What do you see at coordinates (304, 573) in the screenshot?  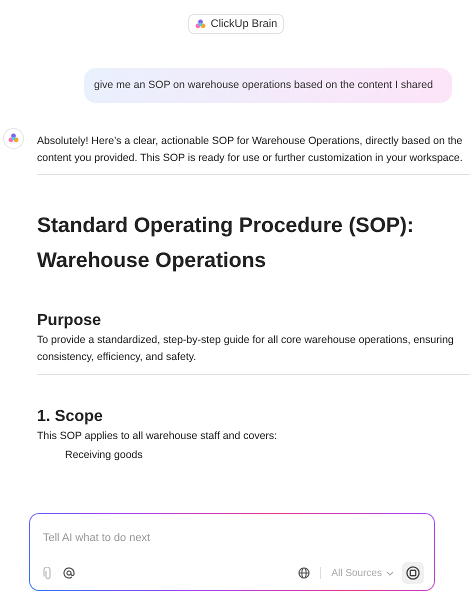 I see `globe-icon` at bounding box center [304, 573].